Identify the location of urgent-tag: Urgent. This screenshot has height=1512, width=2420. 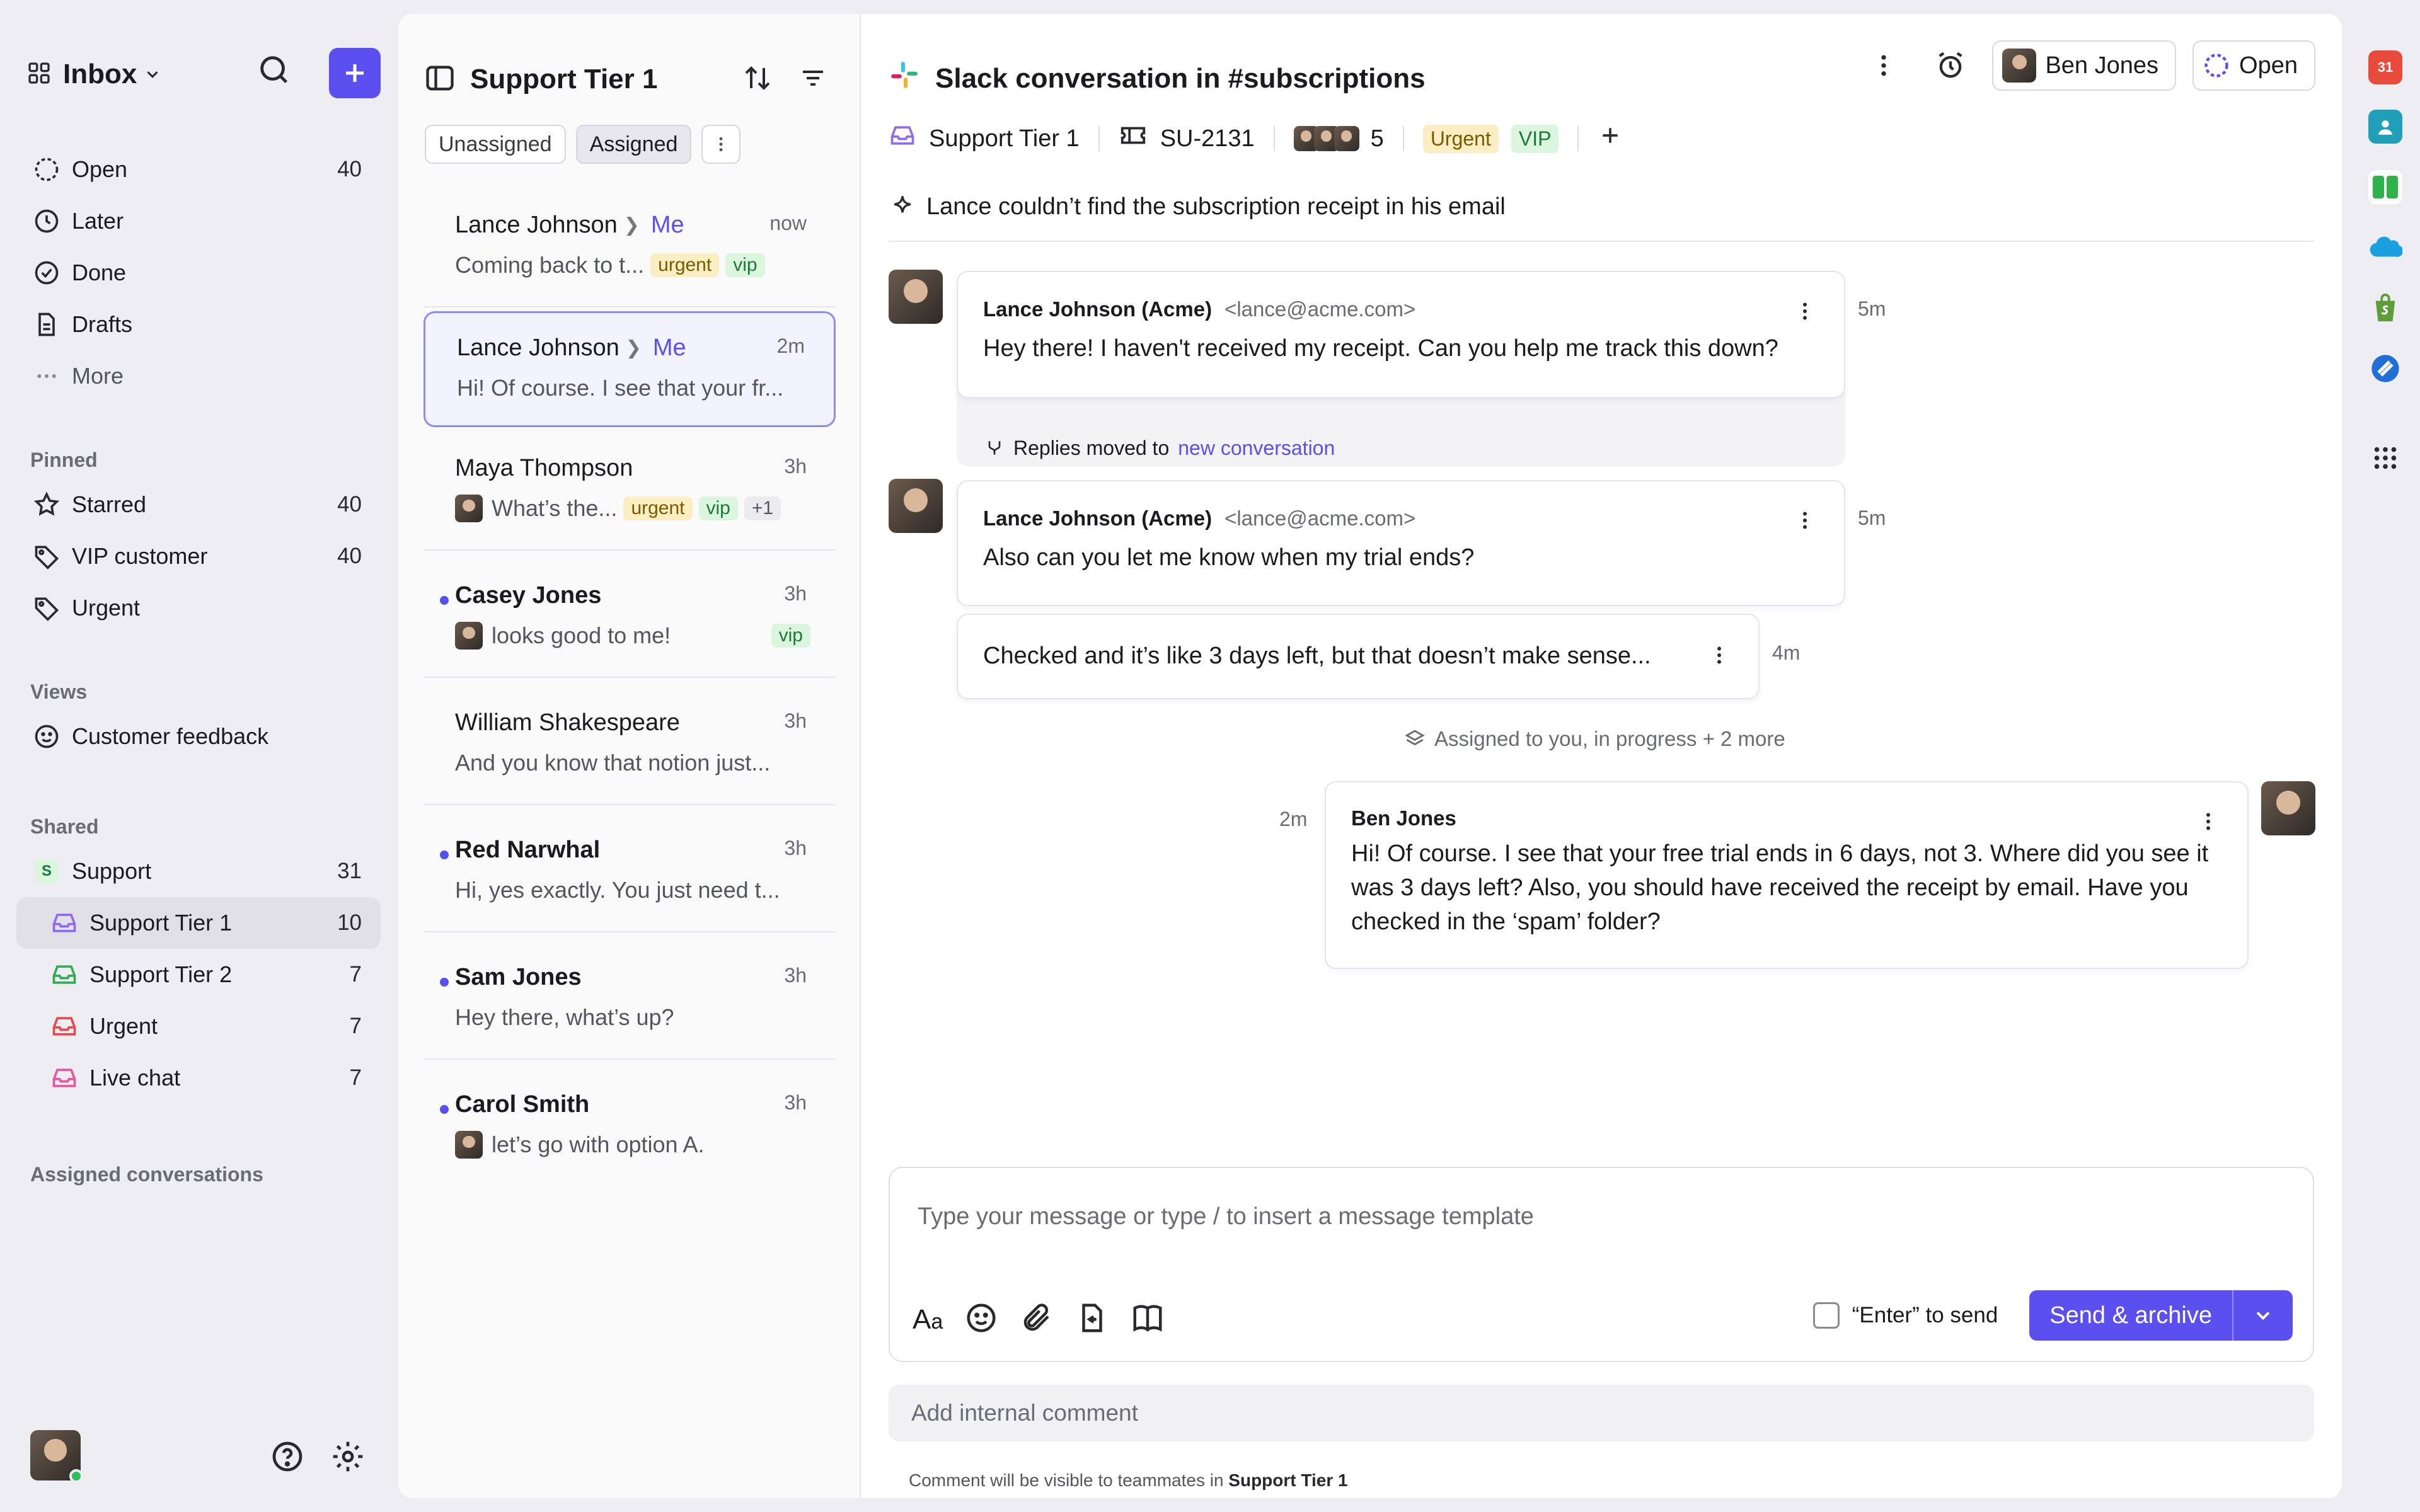
(1461, 138).